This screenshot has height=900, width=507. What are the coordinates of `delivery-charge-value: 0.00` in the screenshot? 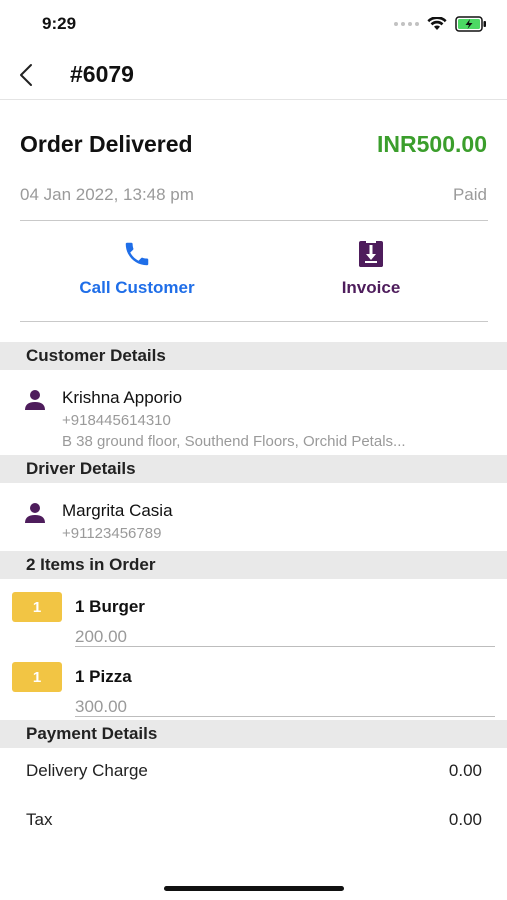 It's located at (465, 770).